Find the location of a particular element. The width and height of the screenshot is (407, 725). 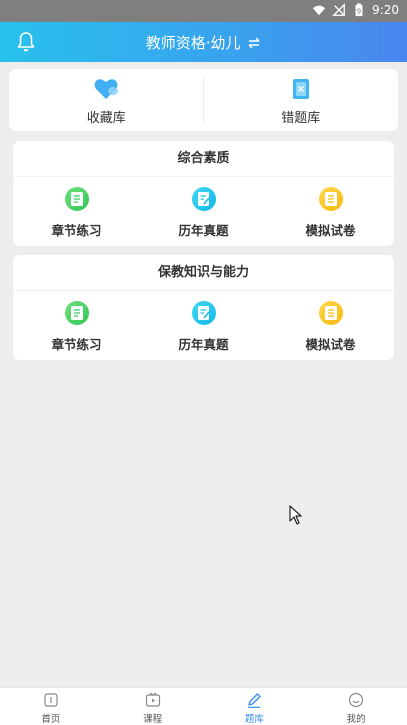

tab-label: 题库 is located at coordinates (254, 719).